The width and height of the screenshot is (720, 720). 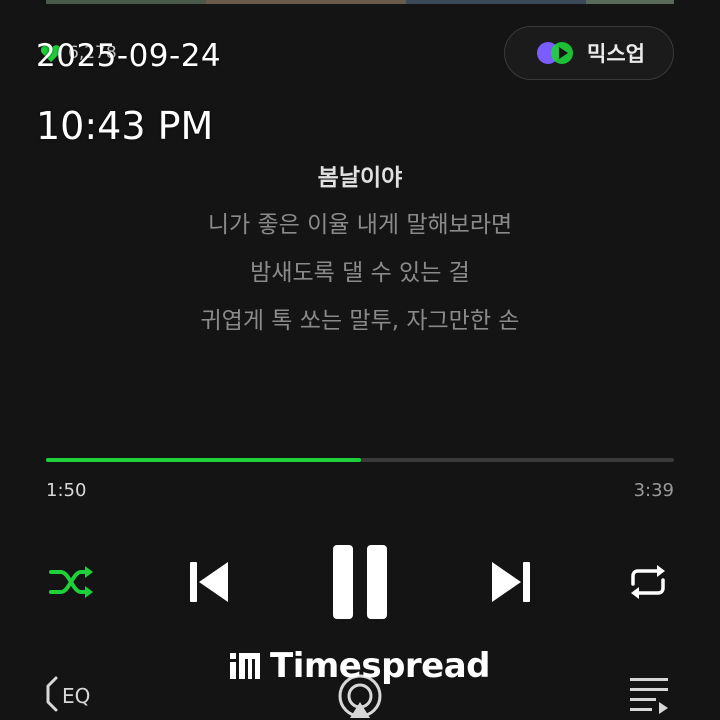 I want to click on mixup-button: 믹스업, so click(x=589, y=53).